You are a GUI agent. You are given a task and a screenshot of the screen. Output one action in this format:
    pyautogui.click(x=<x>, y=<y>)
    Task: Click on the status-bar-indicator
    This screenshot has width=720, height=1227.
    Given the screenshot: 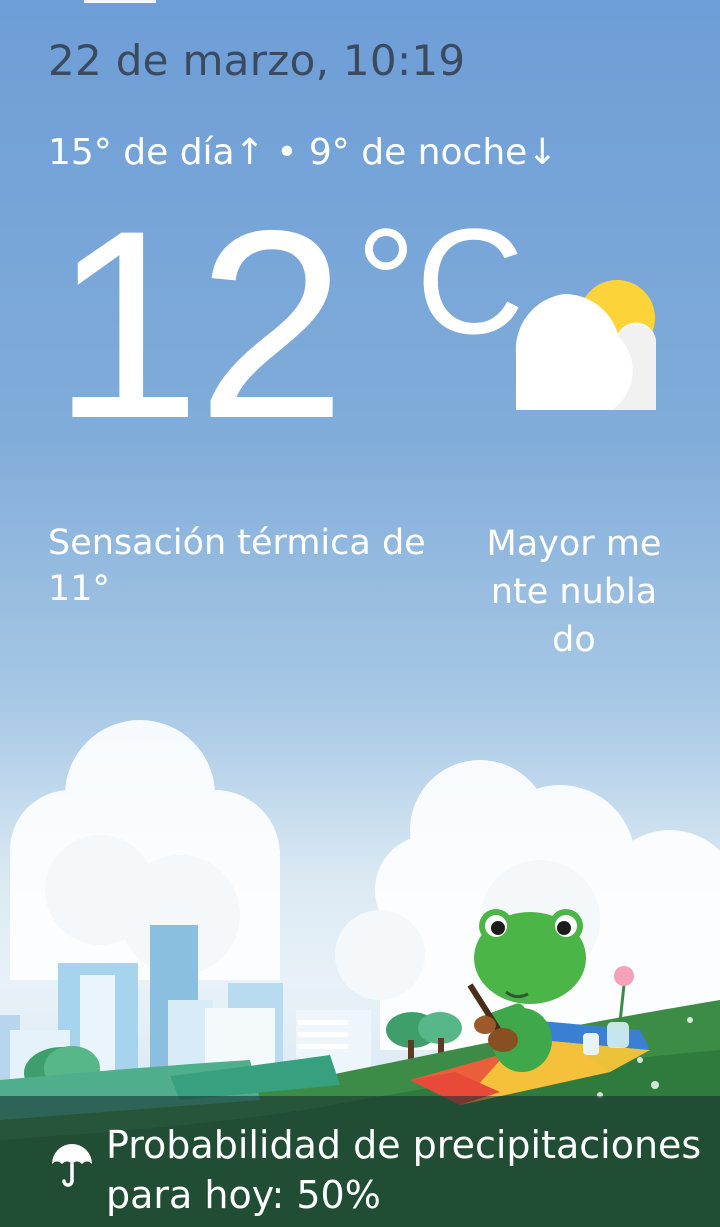 What is the action you would take?
    pyautogui.click(x=120, y=1)
    